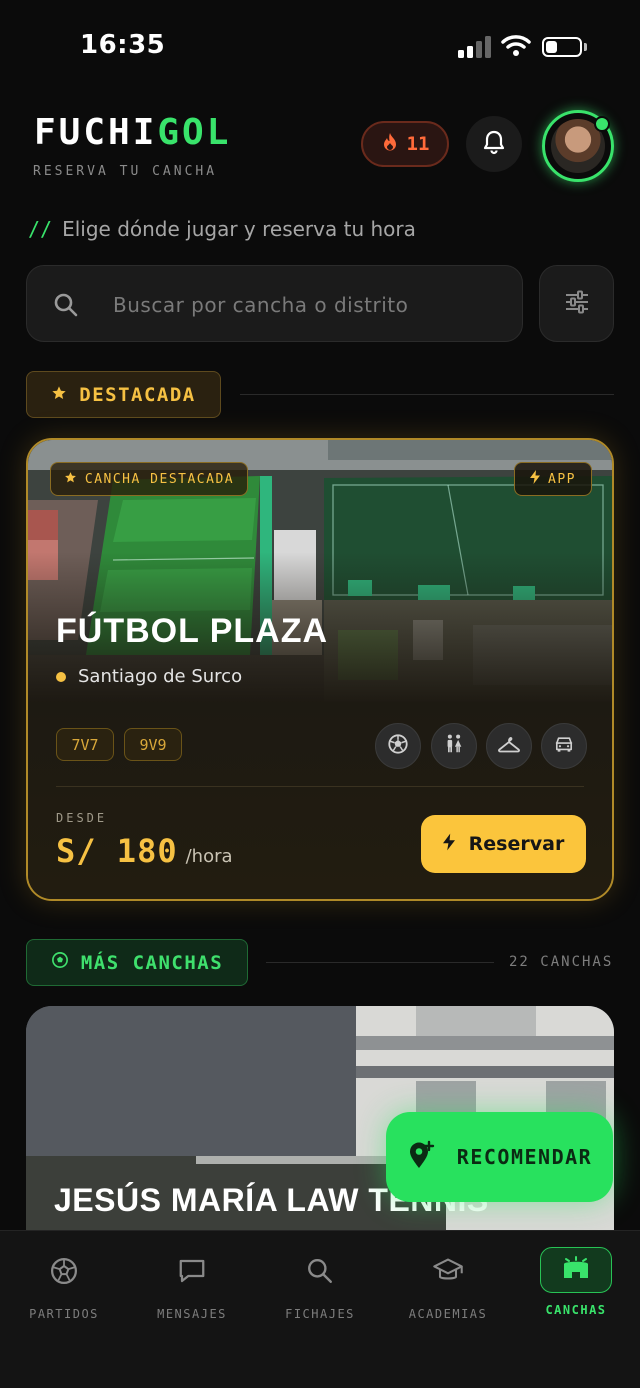 The height and width of the screenshot is (1388, 640). What do you see at coordinates (192, 631) in the screenshot?
I see `venue-name: FÚTBOL PLAZA` at bounding box center [192, 631].